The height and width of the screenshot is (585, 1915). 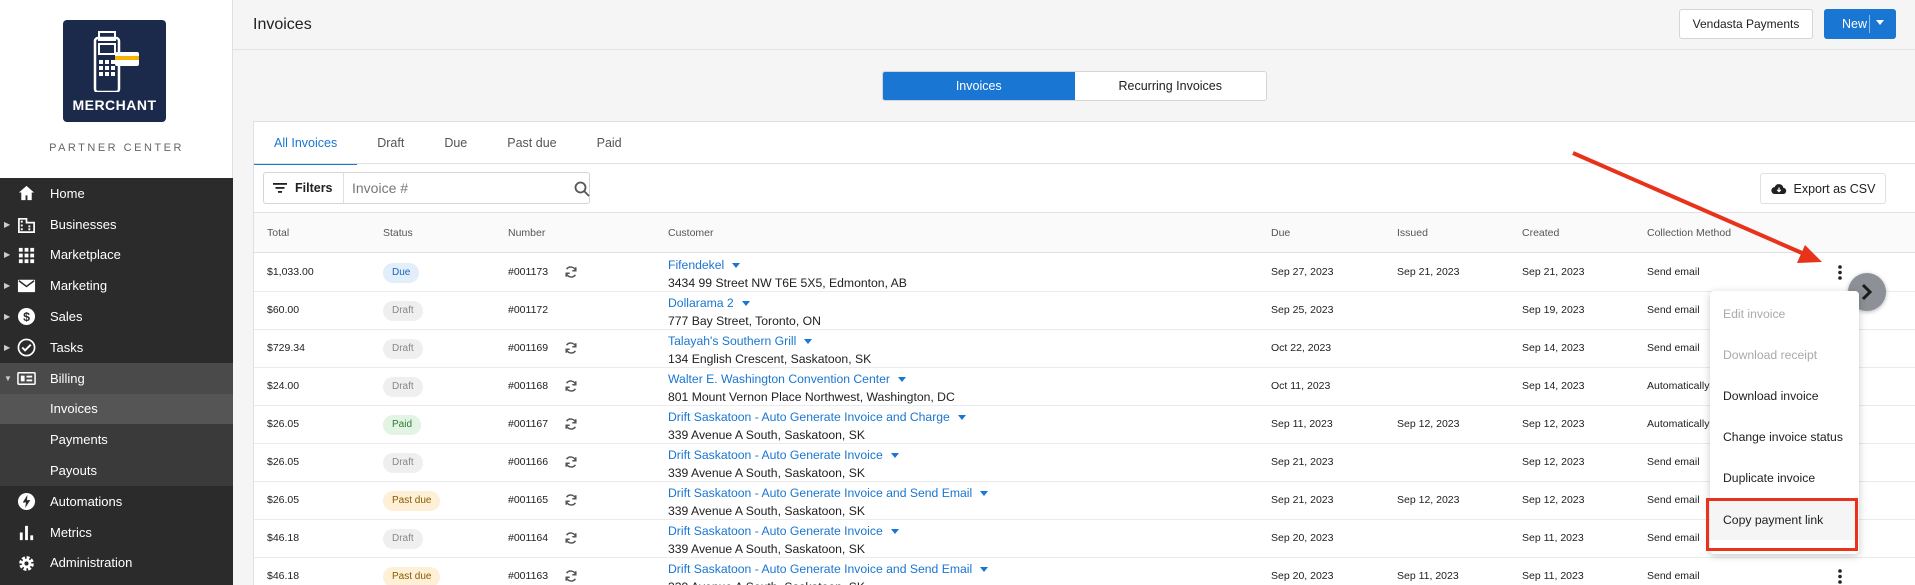 What do you see at coordinates (1302, 500) in the screenshot?
I see `due-date: Sep 21, 2023` at bounding box center [1302, 500].